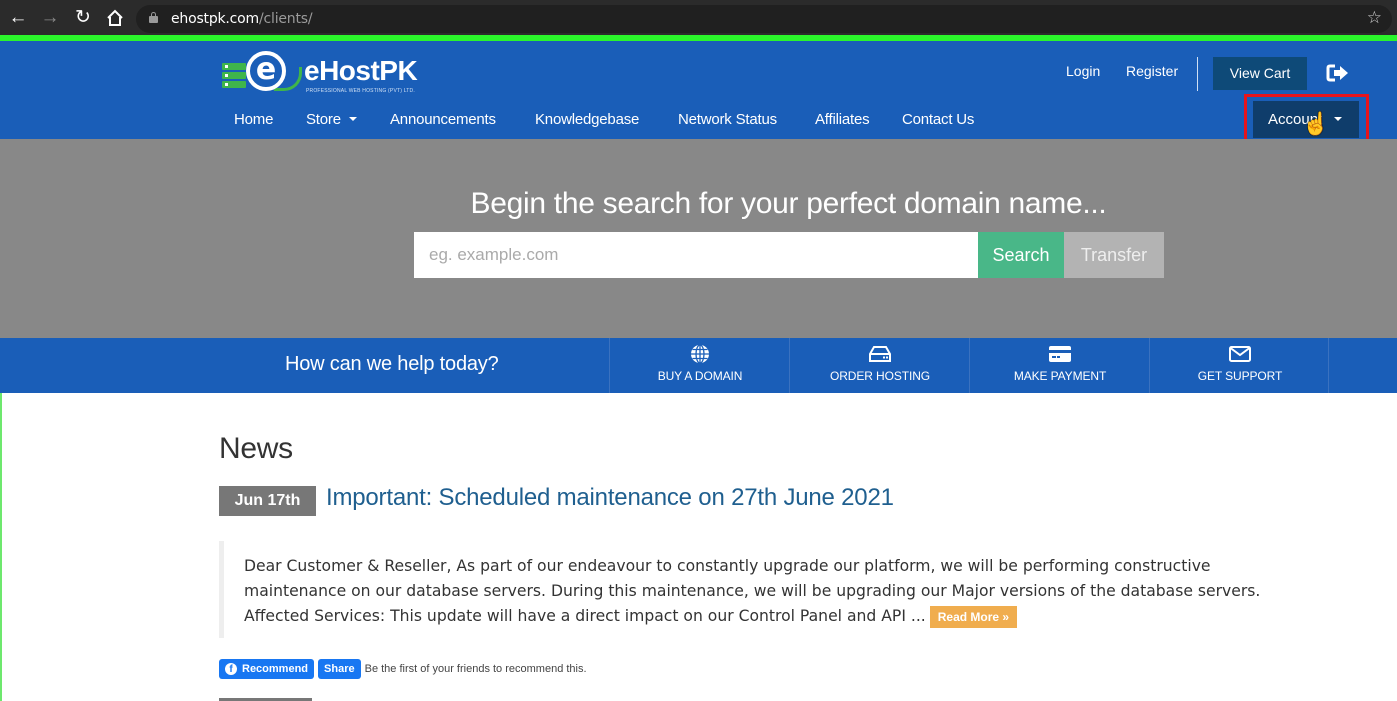  I want to click on hdd-icon, so click(880, 354).